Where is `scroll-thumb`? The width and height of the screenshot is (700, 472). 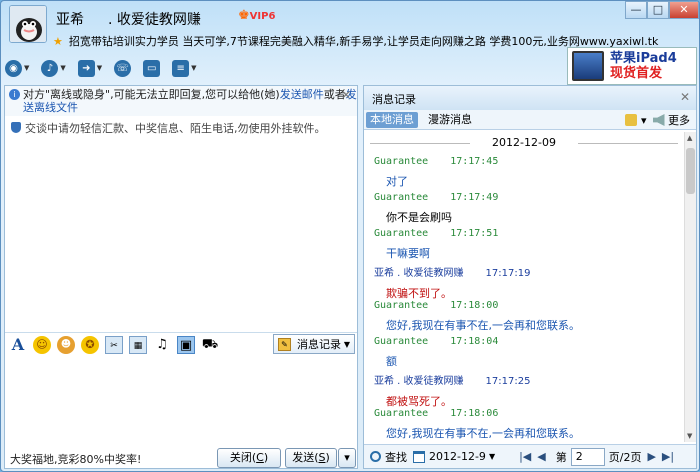 scroll-thumb is located at coordinates (690, 171).